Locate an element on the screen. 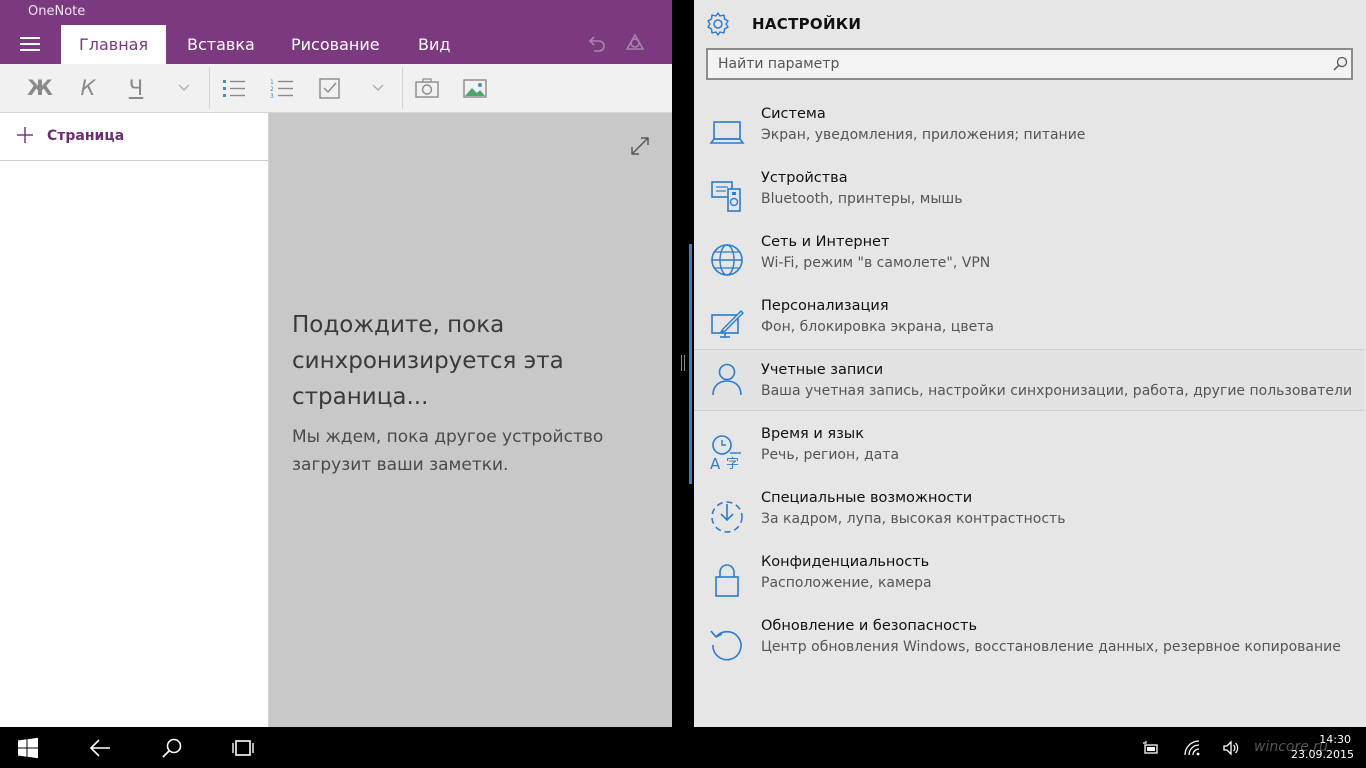 The width and height of the screenshot is (1366, 768). windows-start-icon is located at coordinates (28, 748).